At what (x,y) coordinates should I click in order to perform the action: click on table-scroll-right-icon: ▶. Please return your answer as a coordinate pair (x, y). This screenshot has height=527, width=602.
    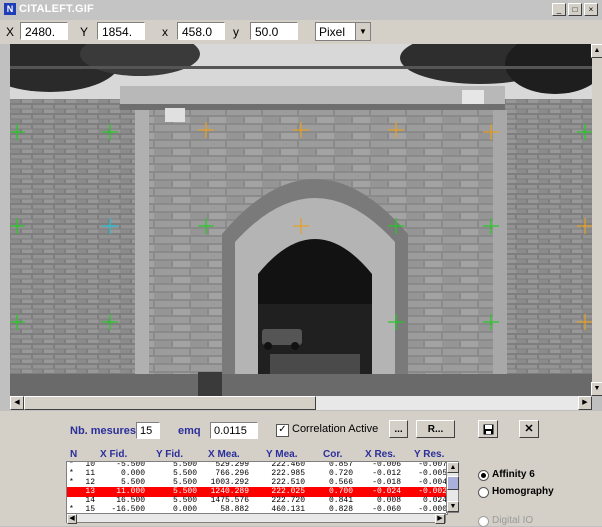
    Looking at the image, I should click on (440, 519).